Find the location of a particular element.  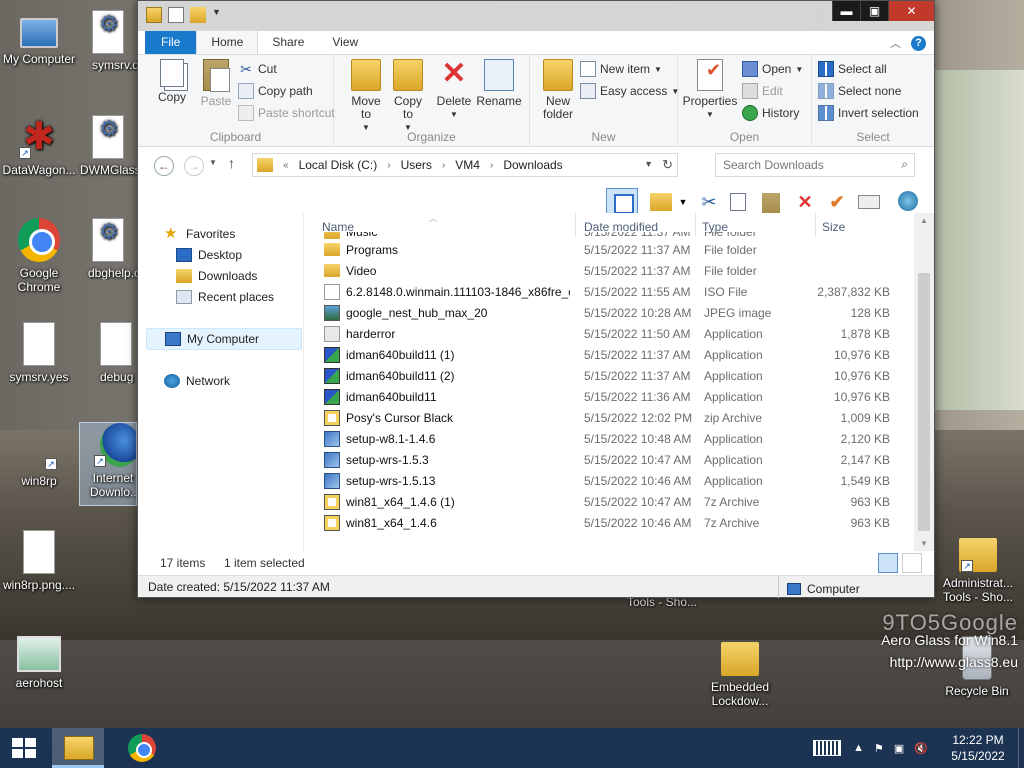

clock: 12:22 PM 5/15/2022 is located at coordinates (978, 748).